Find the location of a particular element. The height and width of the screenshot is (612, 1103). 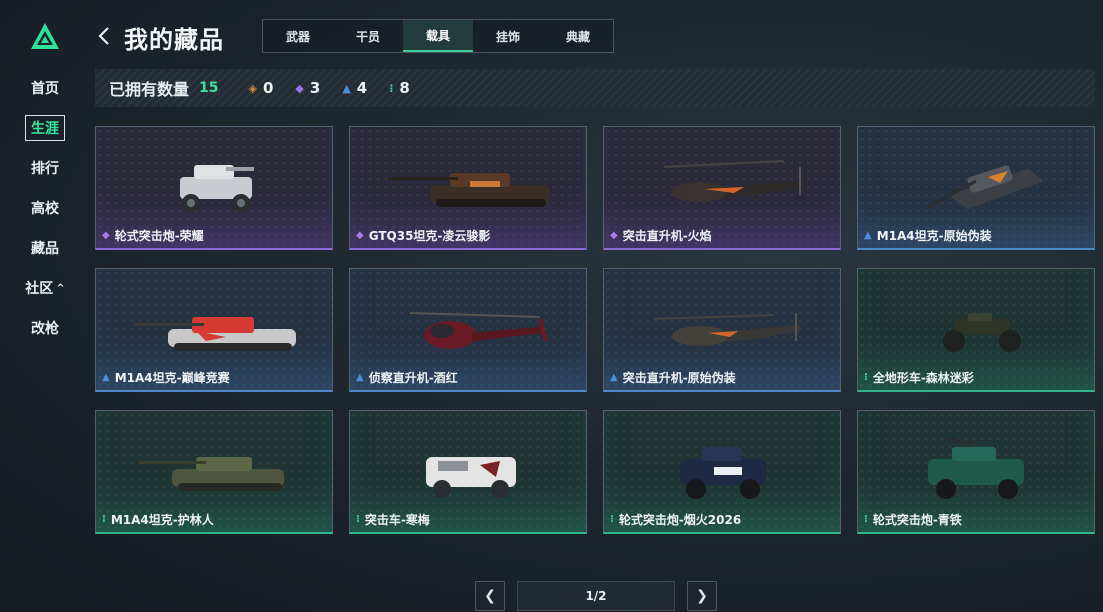

card-name: 侦察直升机-酒红 is located at coordinates (413, 378).